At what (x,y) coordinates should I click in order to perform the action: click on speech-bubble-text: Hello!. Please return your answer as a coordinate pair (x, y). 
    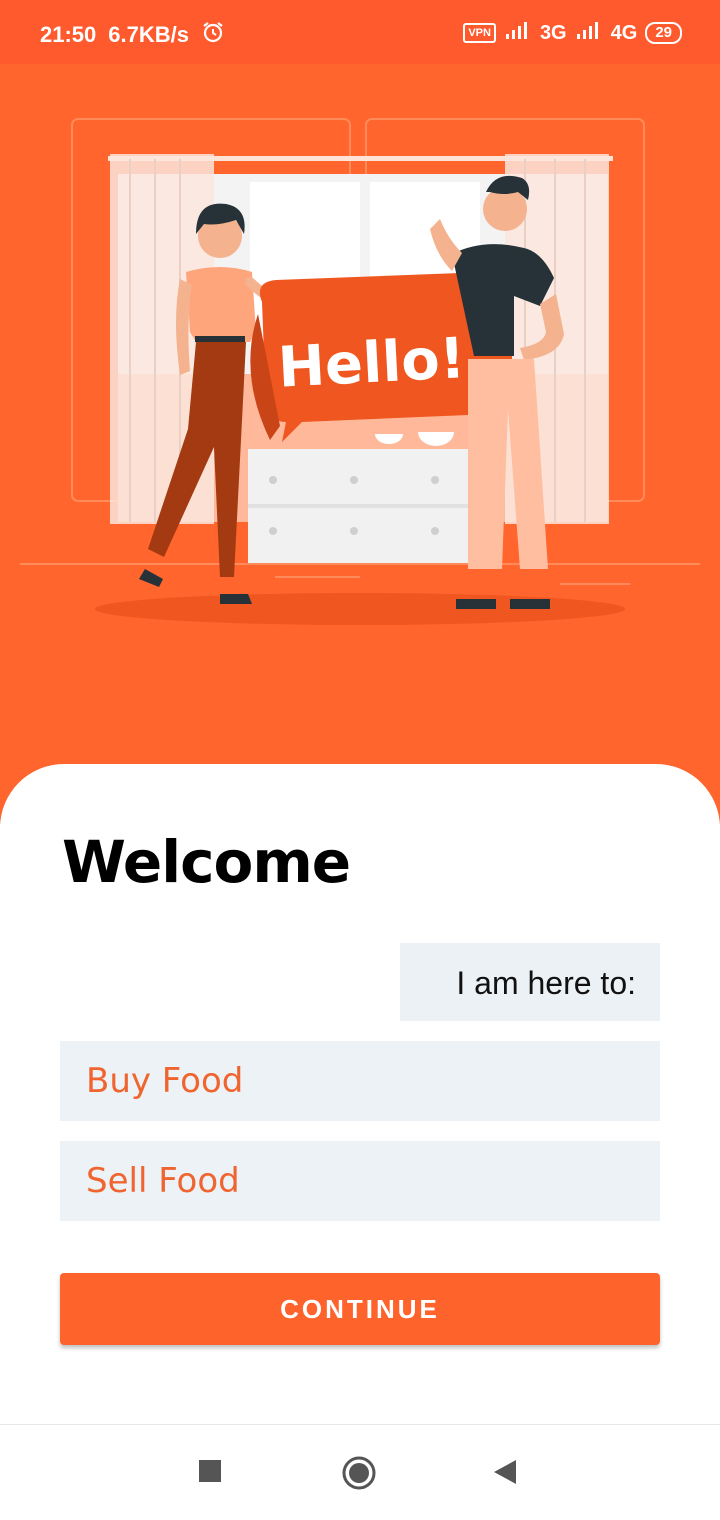
    Looking at the image, I should click on (371, 363).